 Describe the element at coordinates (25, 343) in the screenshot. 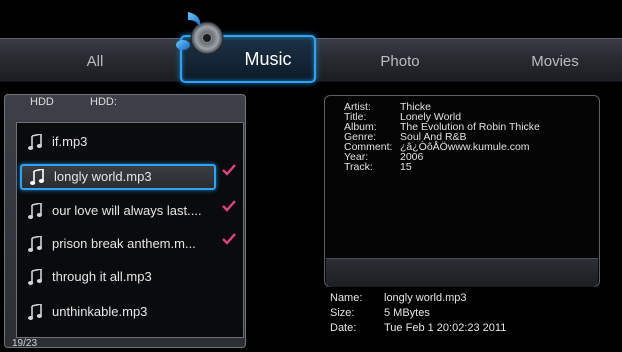

I see `item-counter: 19/23` at that location.